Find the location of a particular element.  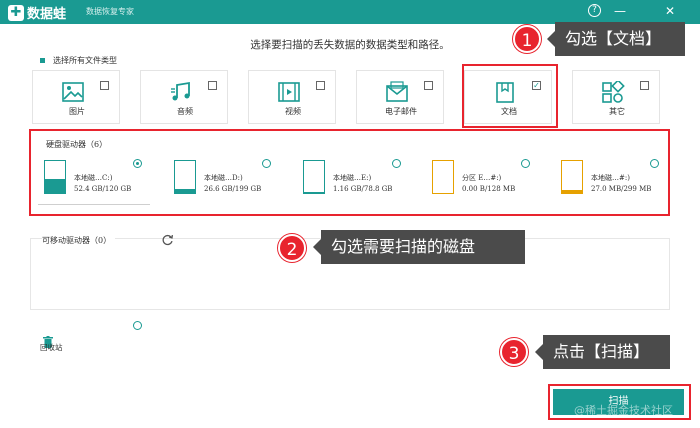

title-bar: ✚ 数据蛙 数据恢复专家 ? — ✕ is located at coordinates (350, 12).